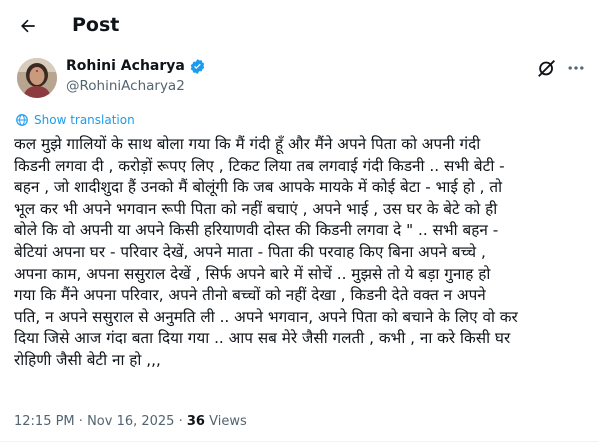 The width and height of the screenshot is (598, 443). Describe the element at coordinates (299, 441) in the screenshot. I see `bottom-divider` at that location.